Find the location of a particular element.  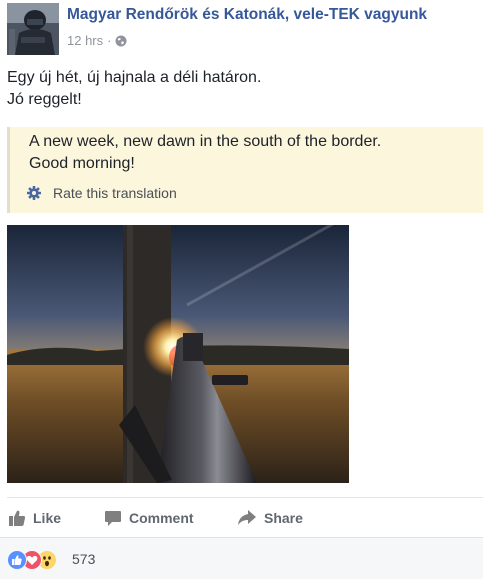

gear-icon is located at coordinates (34, 193).